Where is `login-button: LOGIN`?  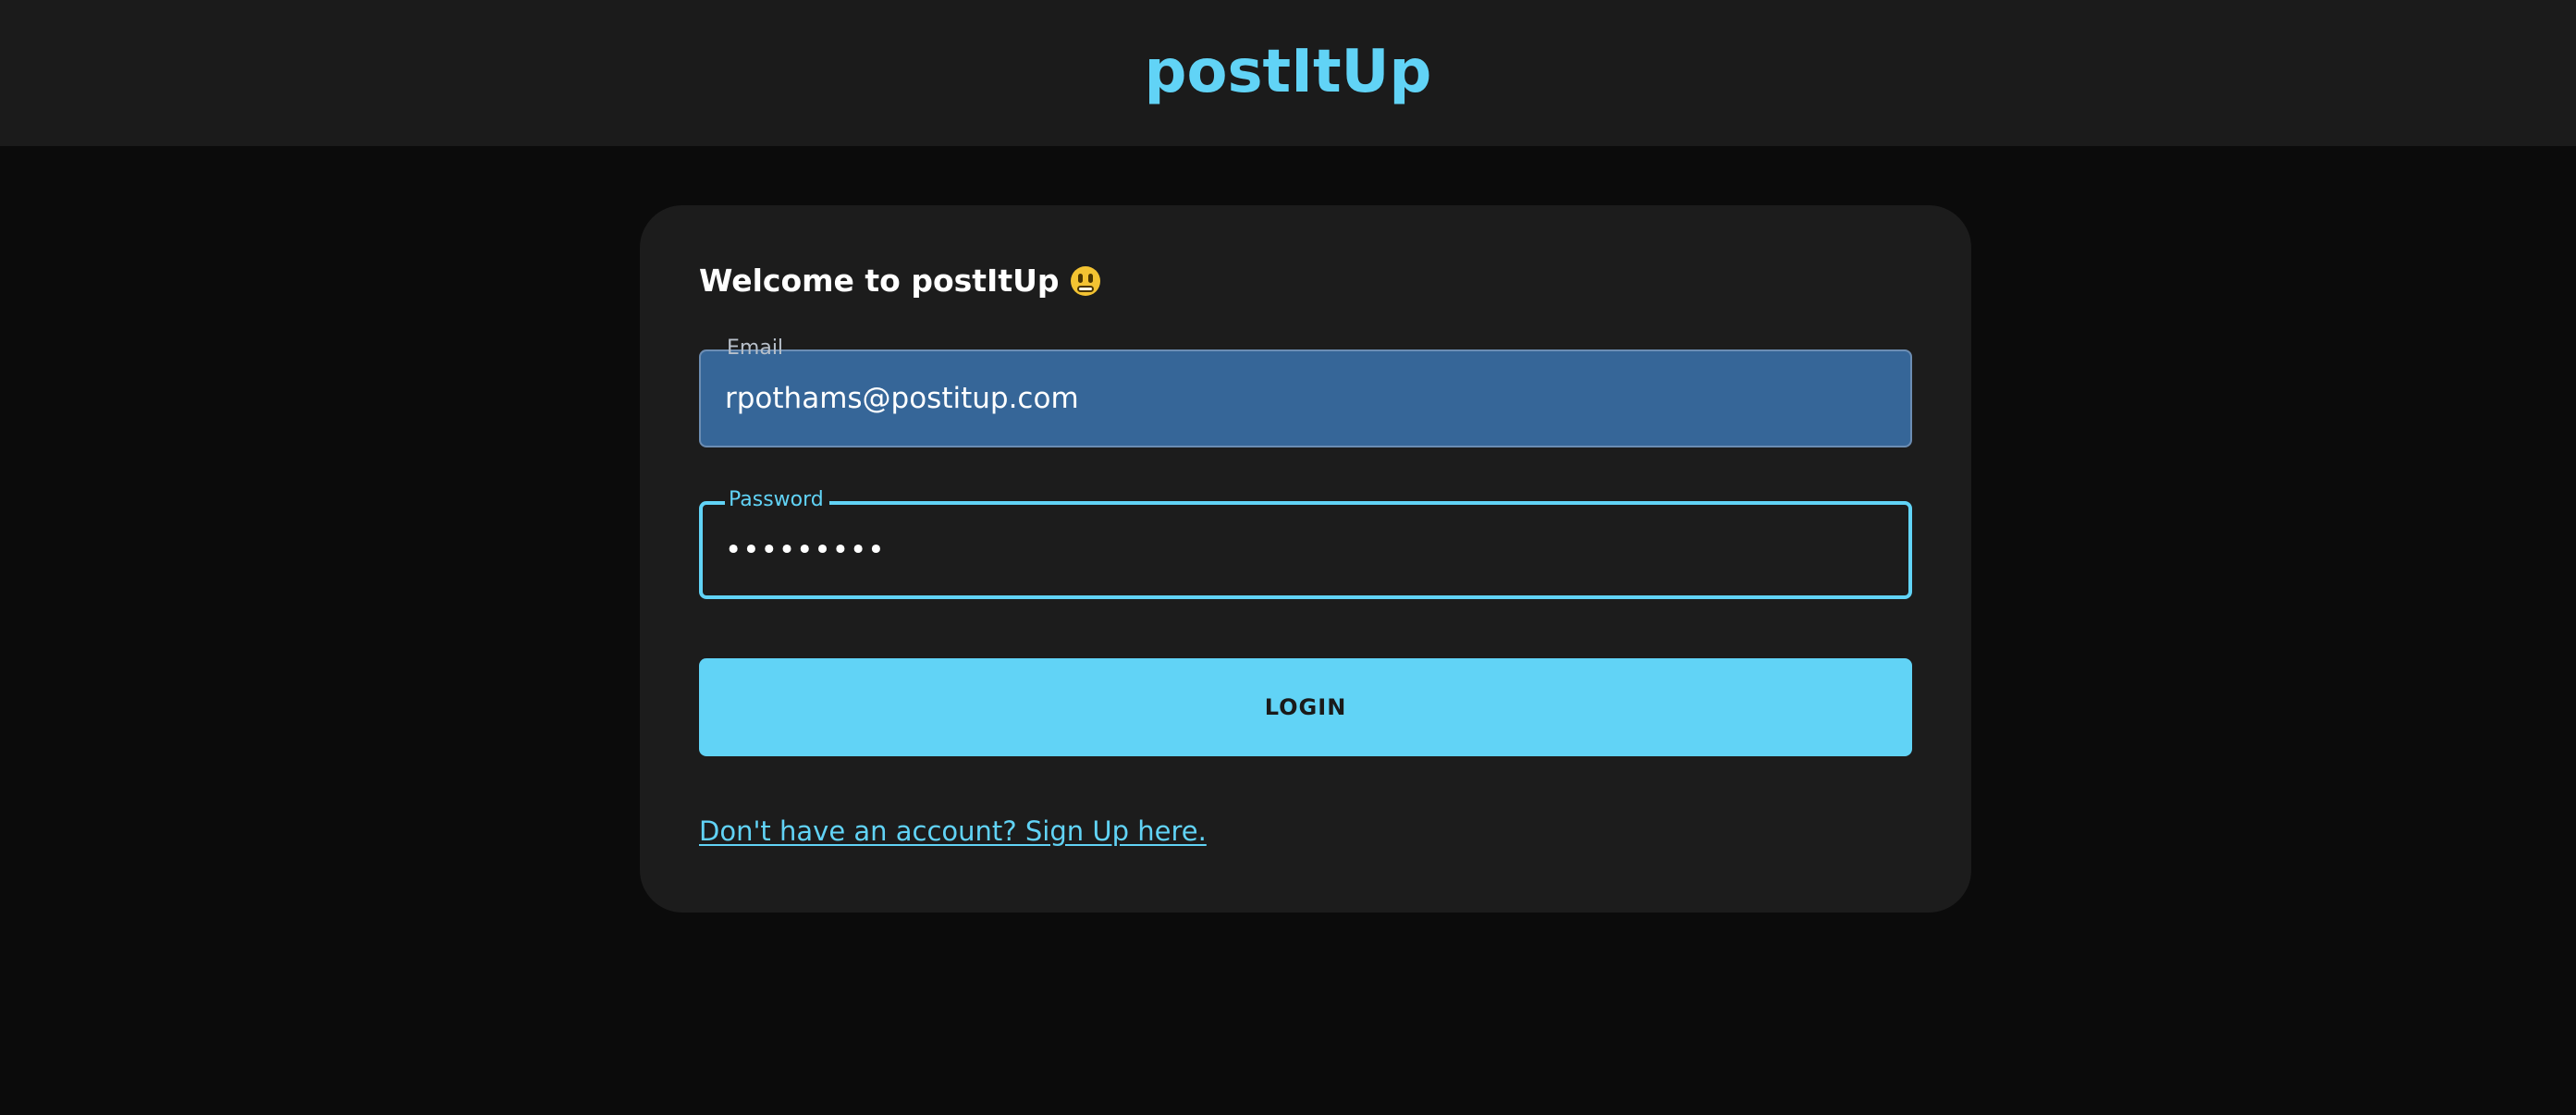
login-button: LOGIN is located at coordinates (1306, 707).